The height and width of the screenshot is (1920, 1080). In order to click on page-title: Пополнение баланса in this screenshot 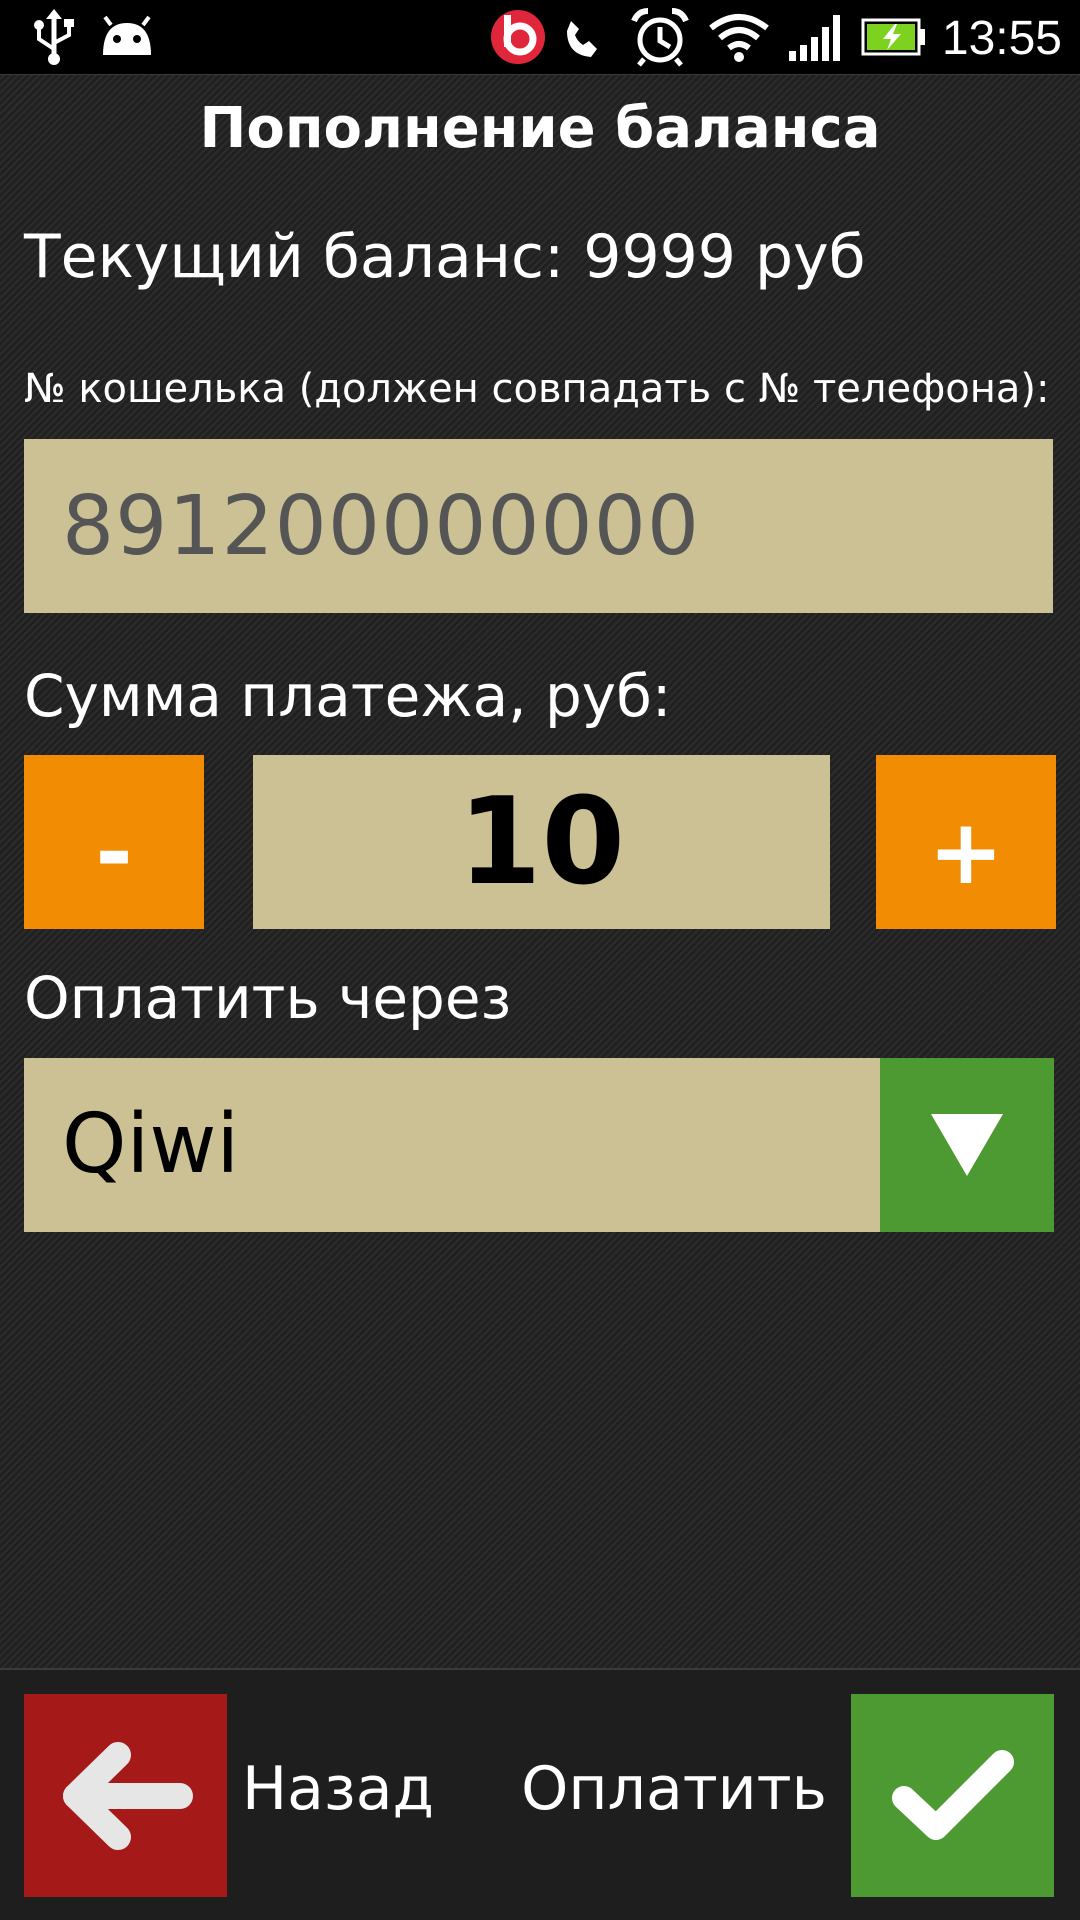, I will do `click(540, 128)`.